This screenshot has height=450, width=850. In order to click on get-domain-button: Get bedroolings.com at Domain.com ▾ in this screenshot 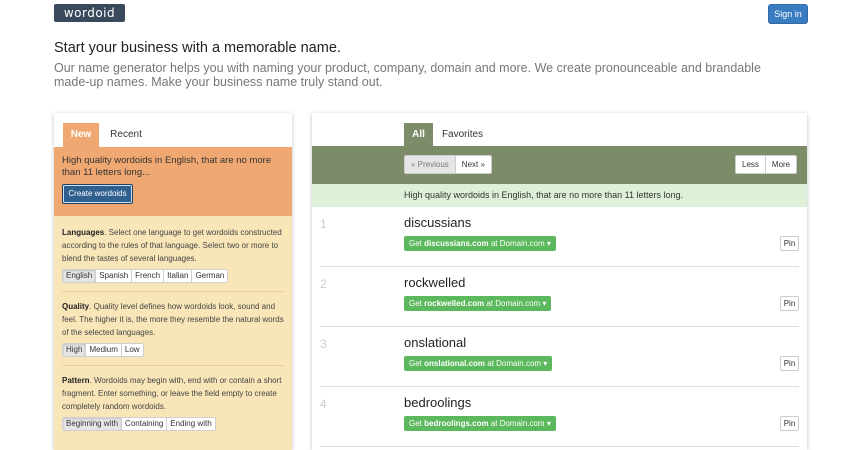, I will do `click(480, 423)`.